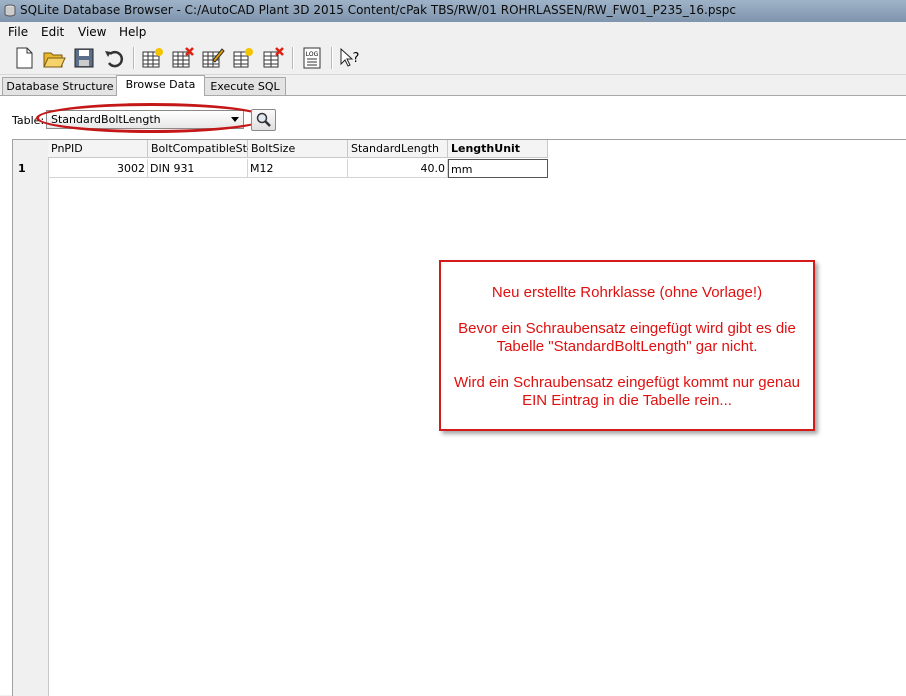 The image size is (906, 696). What do you see at coordinates (31, 418) in the screenshot?
I see `row-header-column` at bounding box center [31, 418].